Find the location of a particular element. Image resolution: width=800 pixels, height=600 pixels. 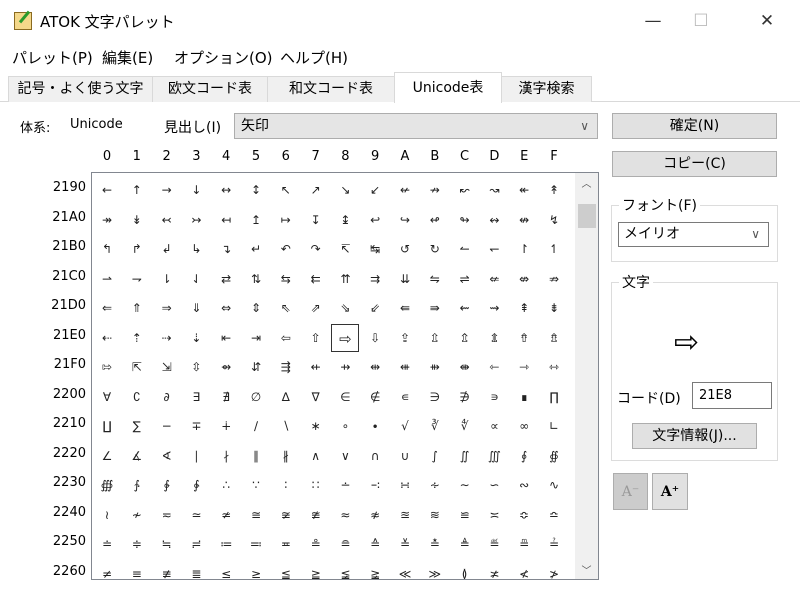

maximize-button: ☐ is located at coordinates (701, 21).